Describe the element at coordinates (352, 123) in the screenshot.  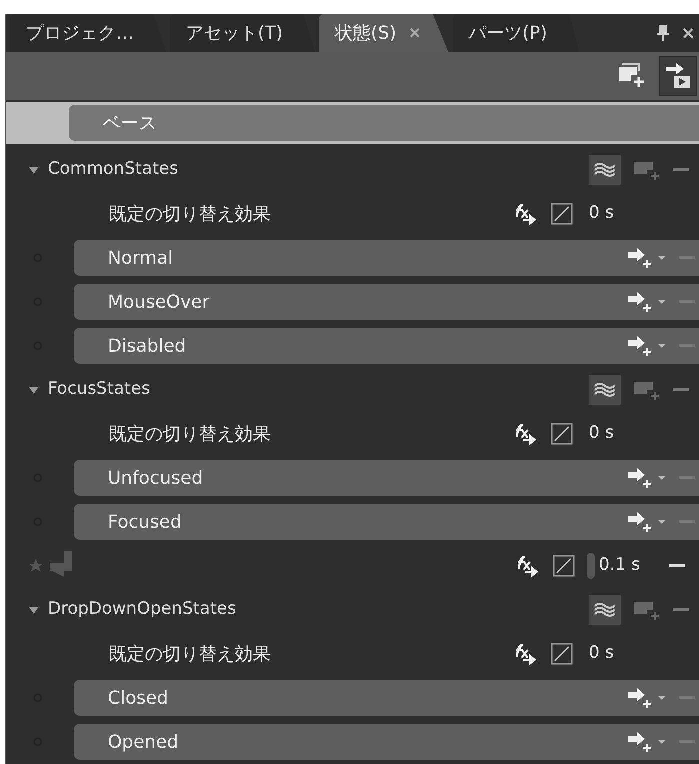
I see `base-state-row: ベース` at that location.